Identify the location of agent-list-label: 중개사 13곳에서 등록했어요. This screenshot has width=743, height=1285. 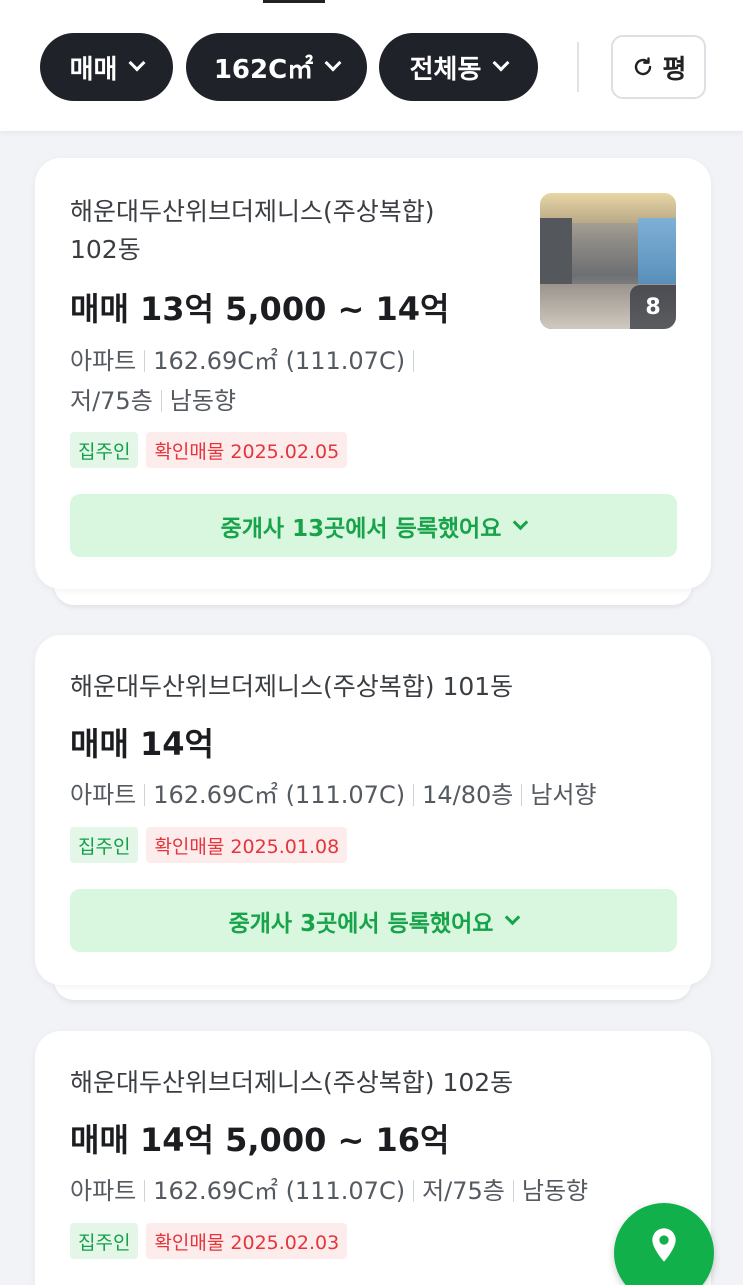
(361, 528).